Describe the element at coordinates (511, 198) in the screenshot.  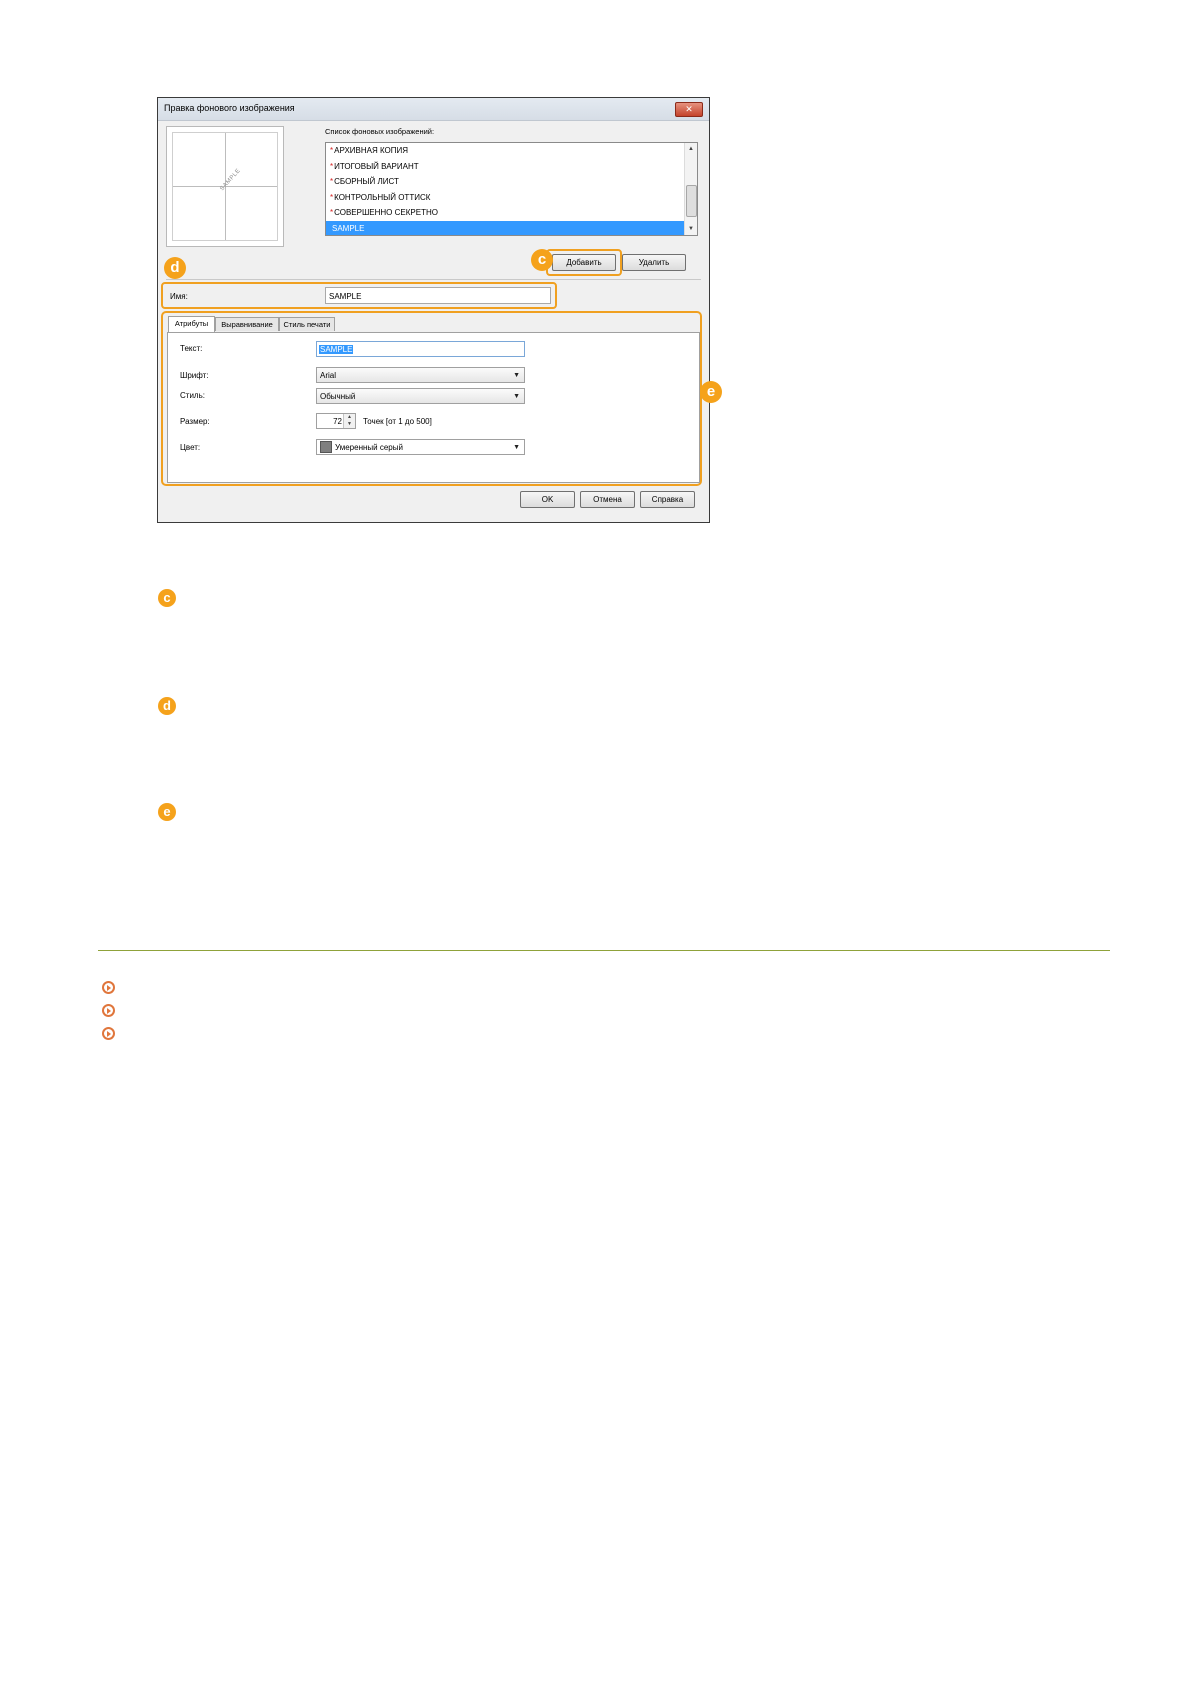
I see `background-list-item: *КОНТРОЛЬНЫЙ ОТТИСК` at that location.